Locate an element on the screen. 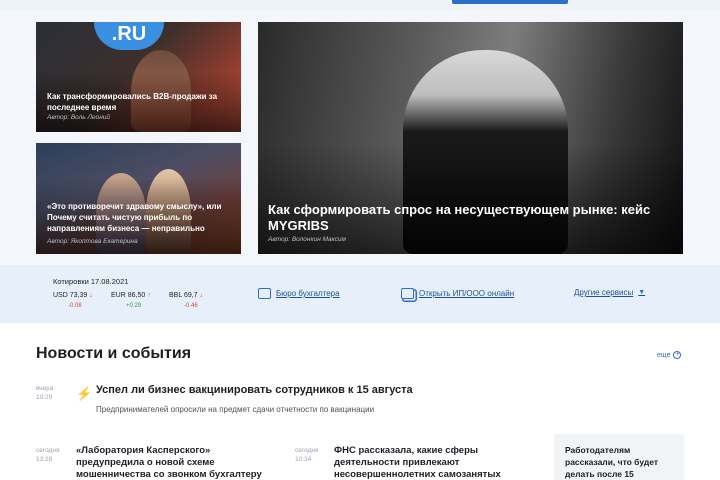 The image size is (720, 480). news-clock: 10:34 is located at coordinates (303, 459).